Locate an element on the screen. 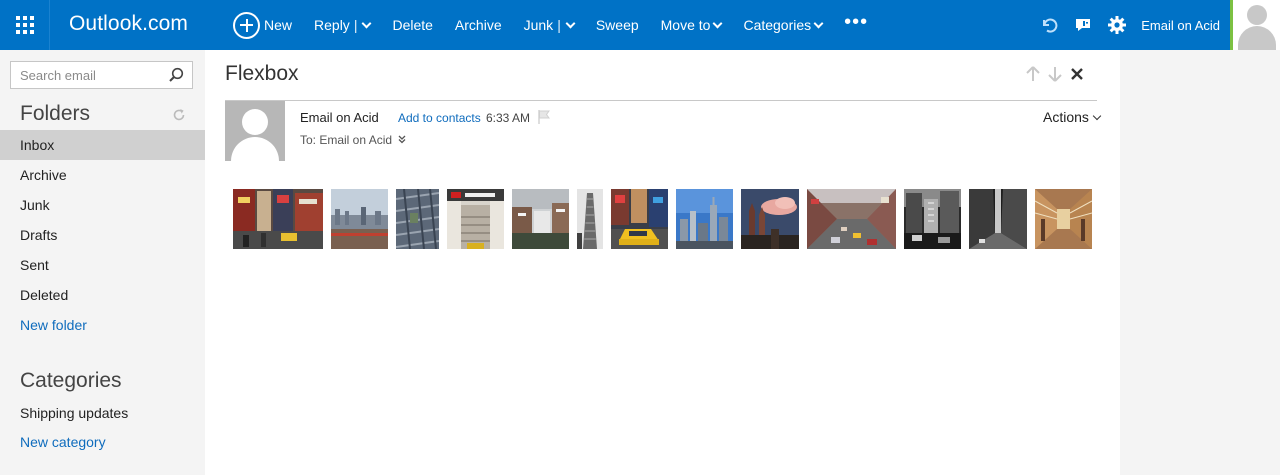  add-to-contacts-link: Add to contacts is located at coordinates (439, 118).